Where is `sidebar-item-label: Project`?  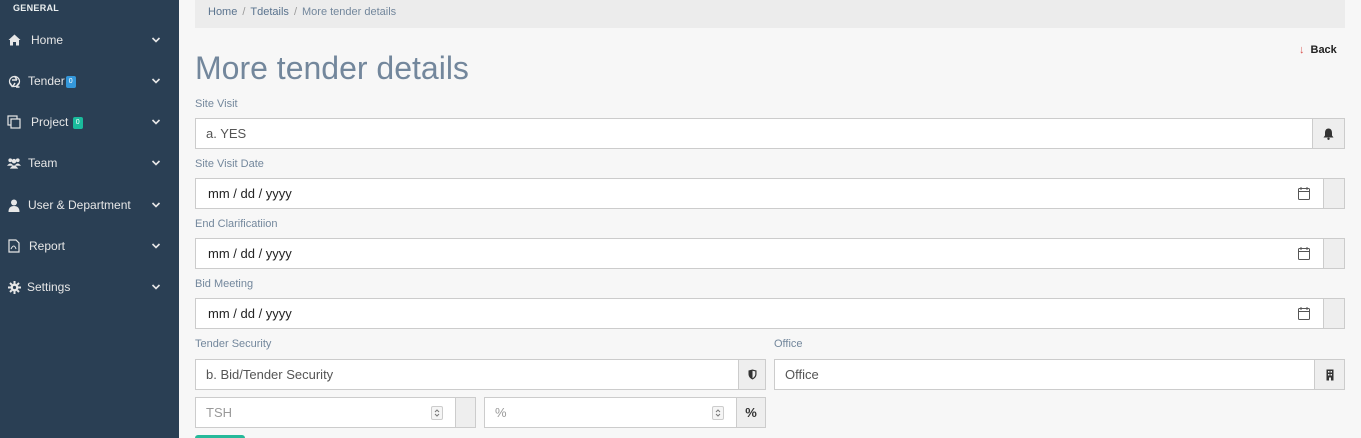 sidebar-item-label: Project is located at coordinates (50, 122).